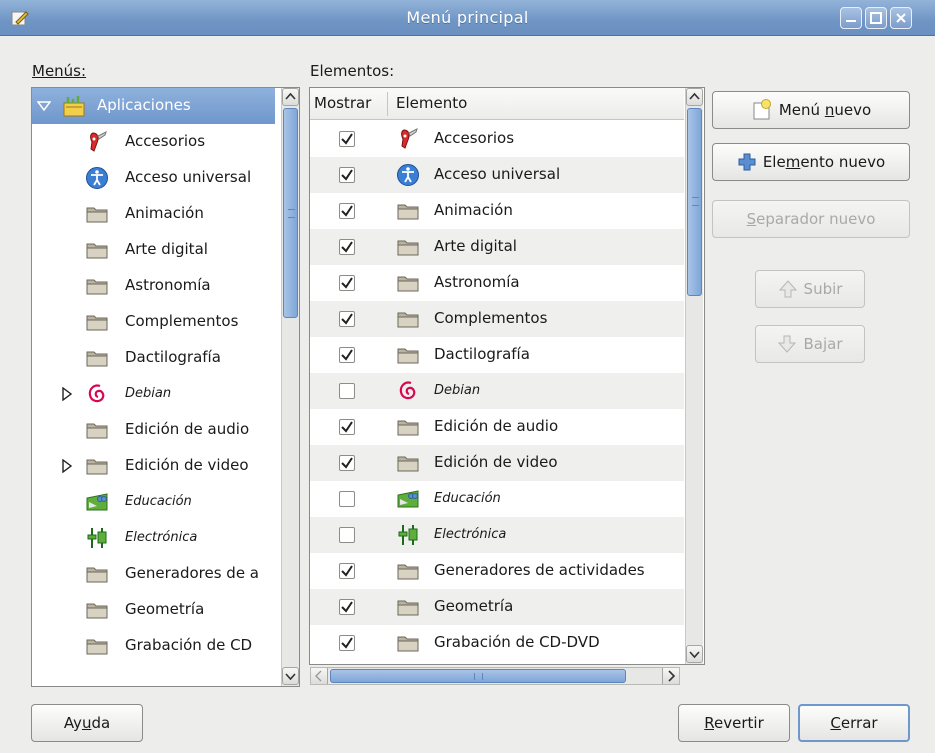 The height and width of the screenshot is (753, 935). What do you see at coordinates (153, 178) in the screenshot?
I see `tree-item: Acceso universal` at bounding box center [153, 178].